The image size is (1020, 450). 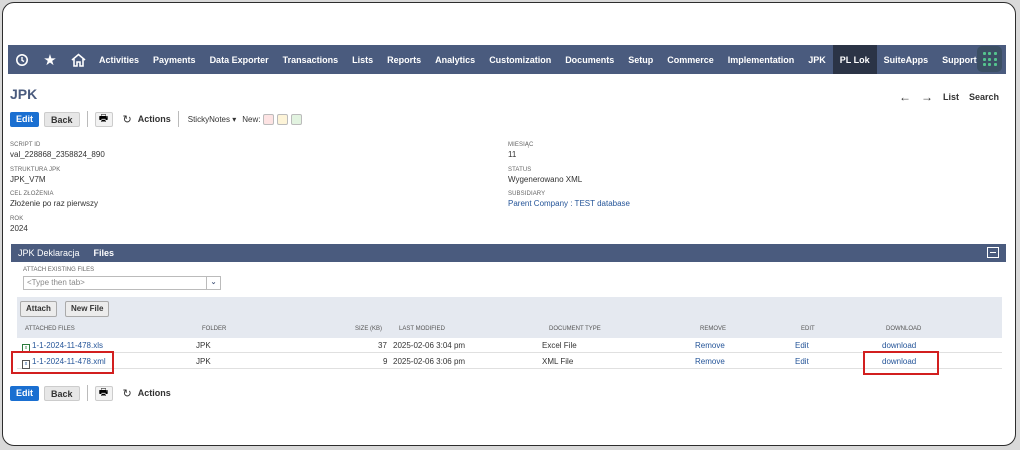 What do you see at coordinates (87, 309) in the screenshot?
I see `new-file-button: New File` at bounding box center [87, 309].